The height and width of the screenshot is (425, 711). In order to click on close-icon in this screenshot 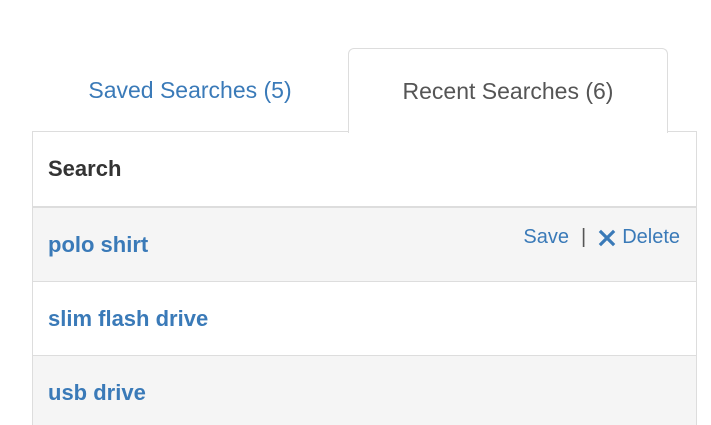, I will do `click(607, 237)`.